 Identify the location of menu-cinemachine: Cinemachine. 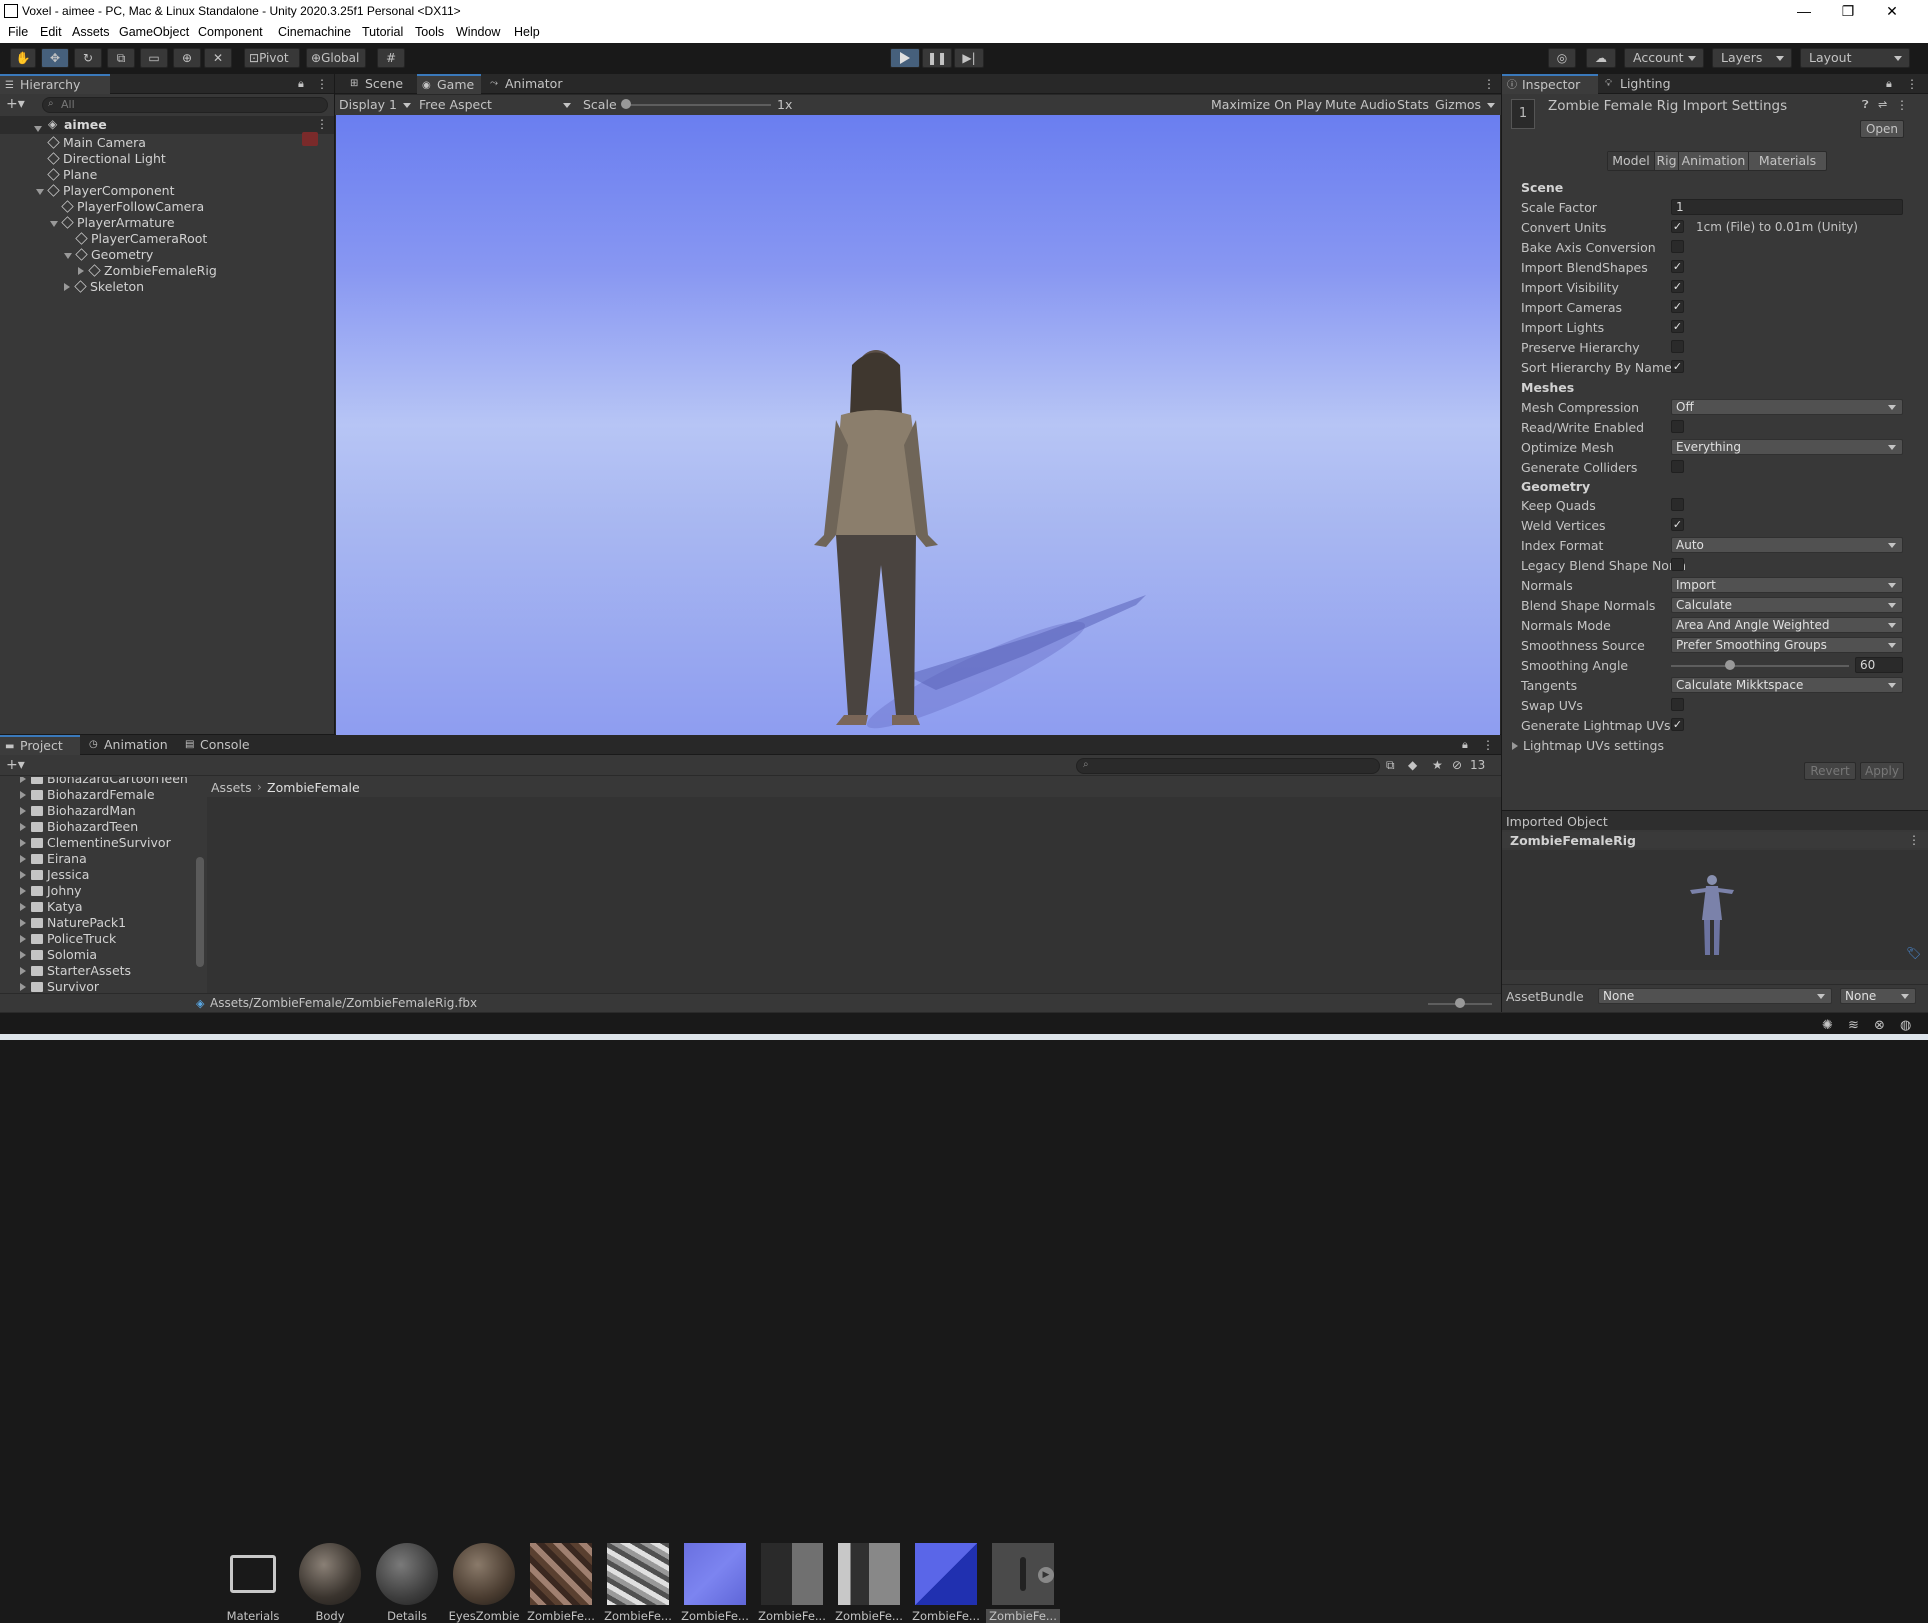
(314, 32).